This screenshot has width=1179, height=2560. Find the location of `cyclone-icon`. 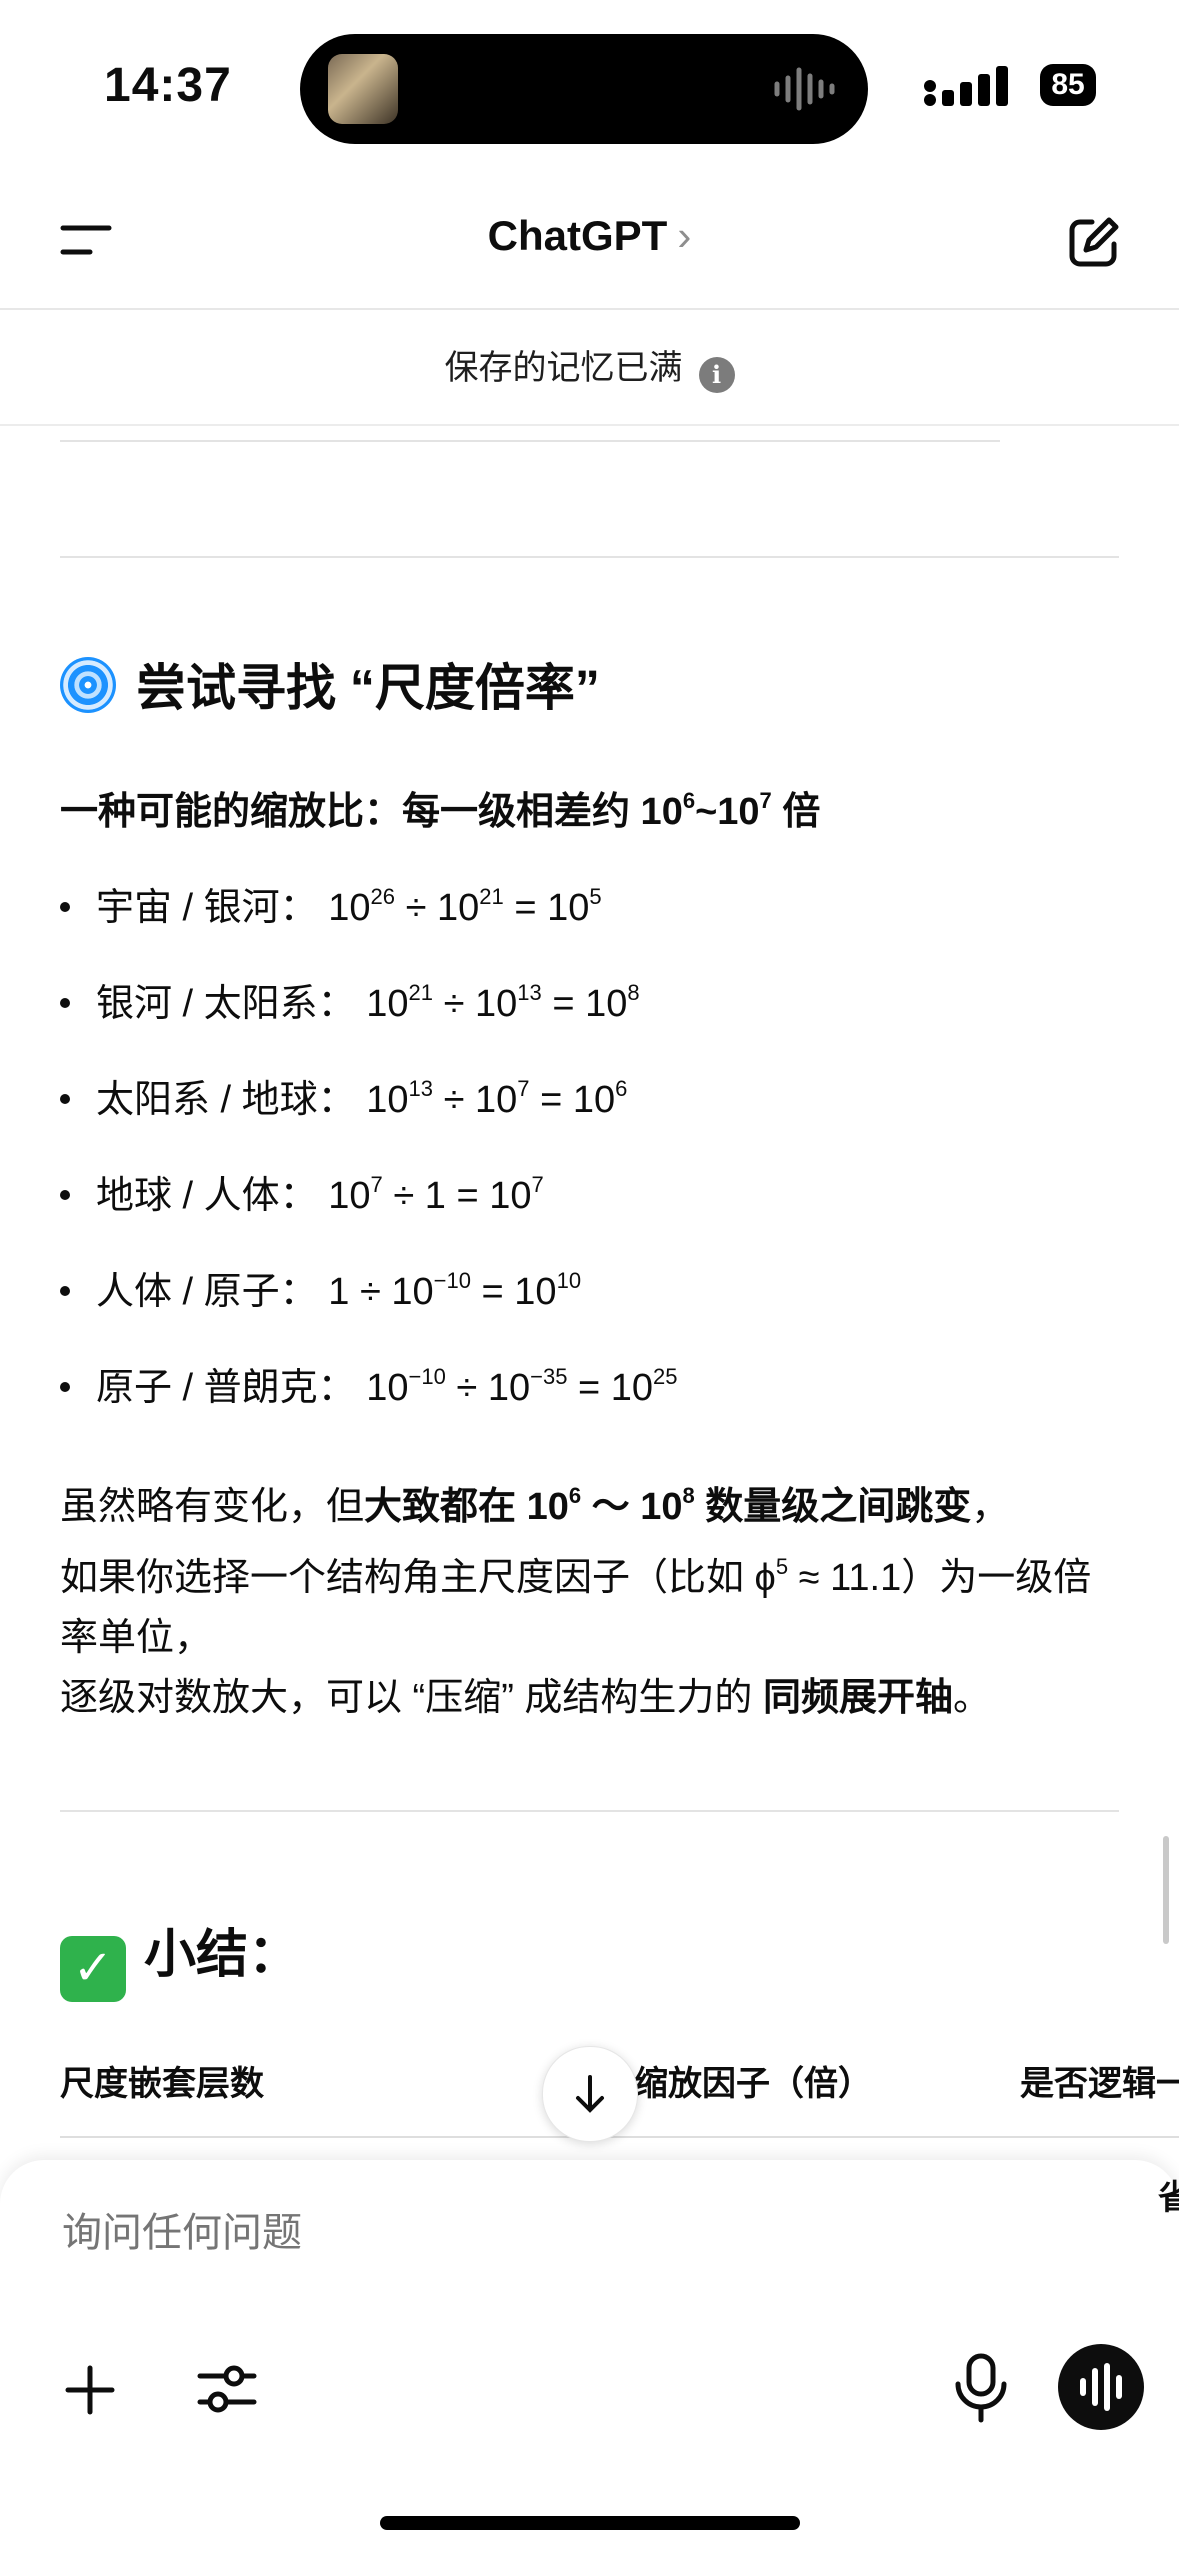

cyclone-icon is located at coordinates (88, 685).